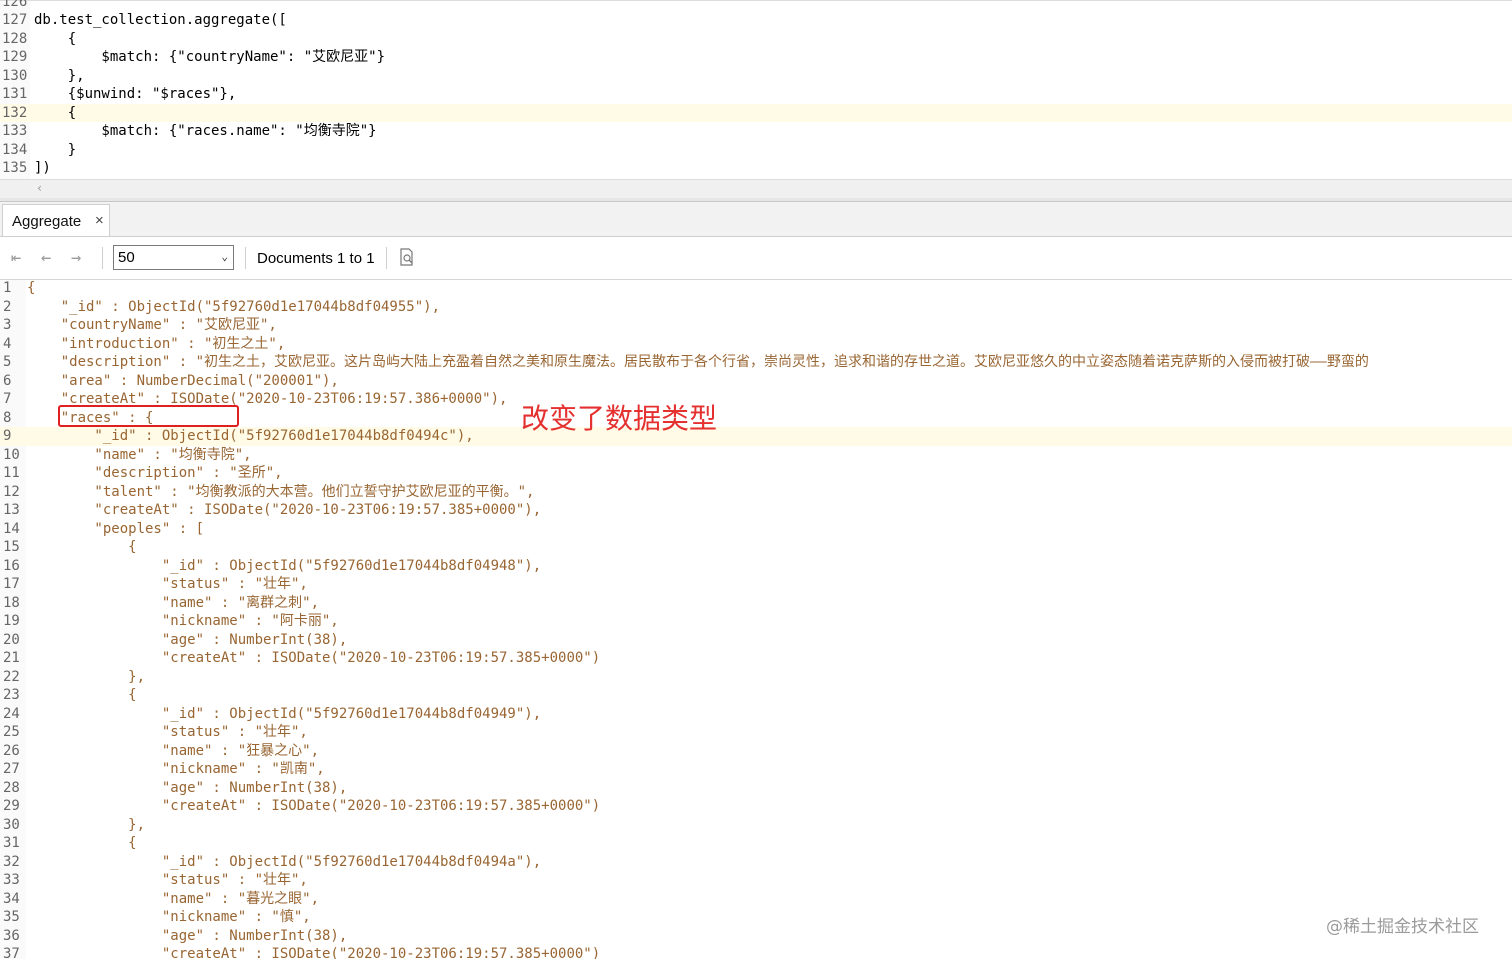  What do you see at coordinates (756, 492) in the screenshot?
I see `result-line: 12 "talent" : "均衡教派的大本营。他们立誓守护艾欧尼亚的平衡。",` at bounding box center [756, 492].